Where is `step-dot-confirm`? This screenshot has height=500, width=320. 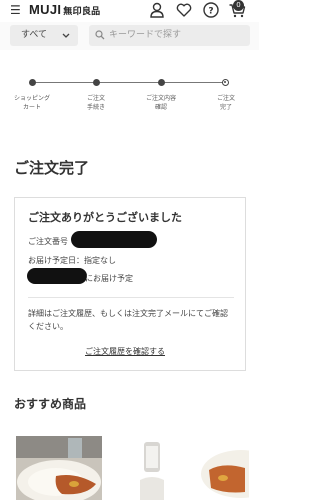 step-dot-confirm is located at coordinates (161, 82).